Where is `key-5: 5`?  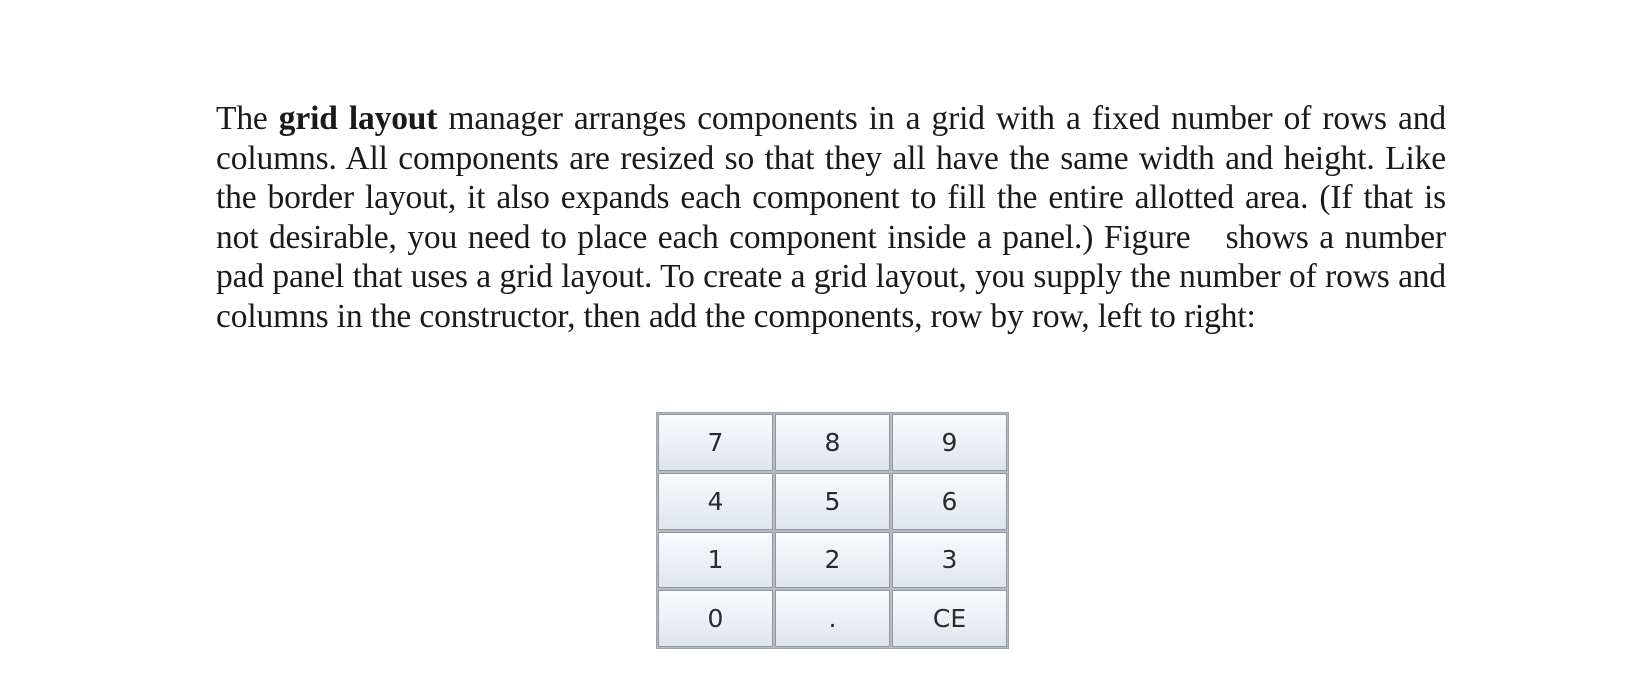
key-5: 5 is located at coordinates (832, 501).